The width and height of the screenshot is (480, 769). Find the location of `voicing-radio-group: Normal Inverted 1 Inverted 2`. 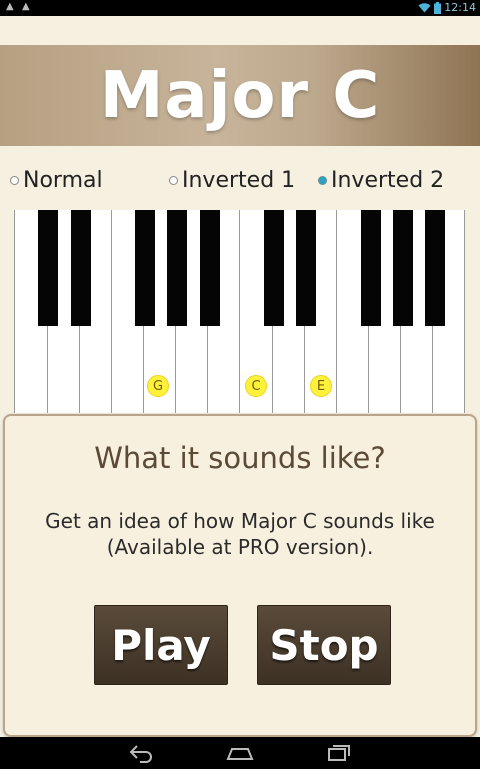

voicing-radio-group: Normal Inverted 1 Inverted 2 is located at coordinates (240, 183).